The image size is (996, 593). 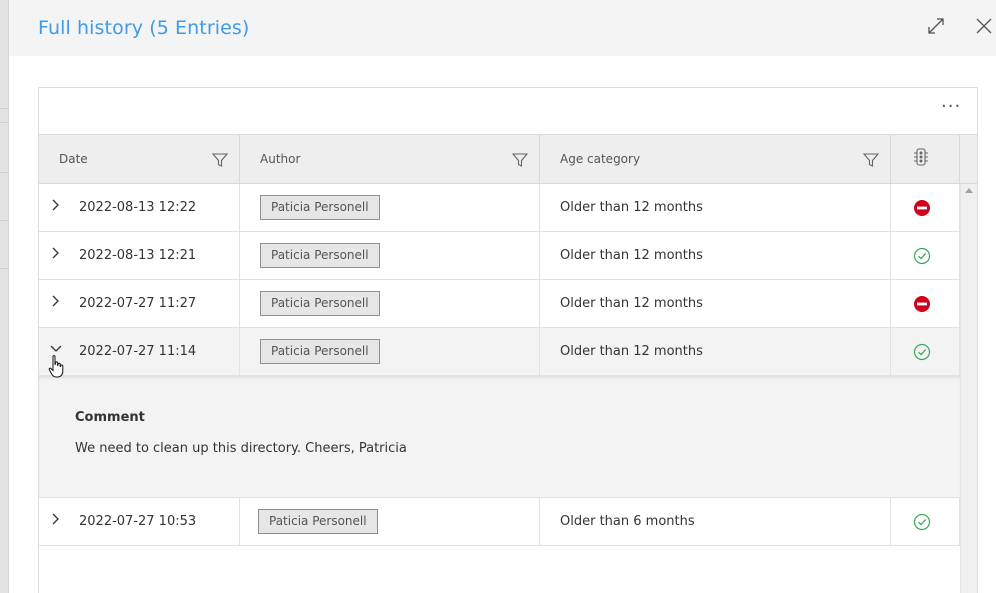 I want to click on background-page-strip, so click(x=4, y=296).